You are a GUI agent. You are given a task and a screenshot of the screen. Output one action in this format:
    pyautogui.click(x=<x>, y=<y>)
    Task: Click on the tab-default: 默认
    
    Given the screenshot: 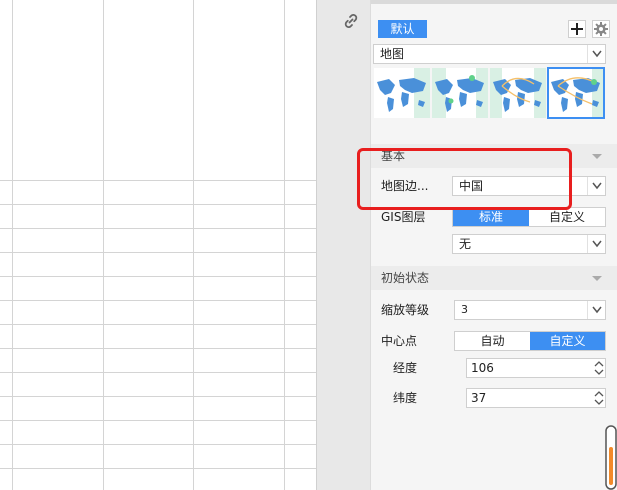 What is the action you would take?
    pyautogui.click(x=402, y=29)
    